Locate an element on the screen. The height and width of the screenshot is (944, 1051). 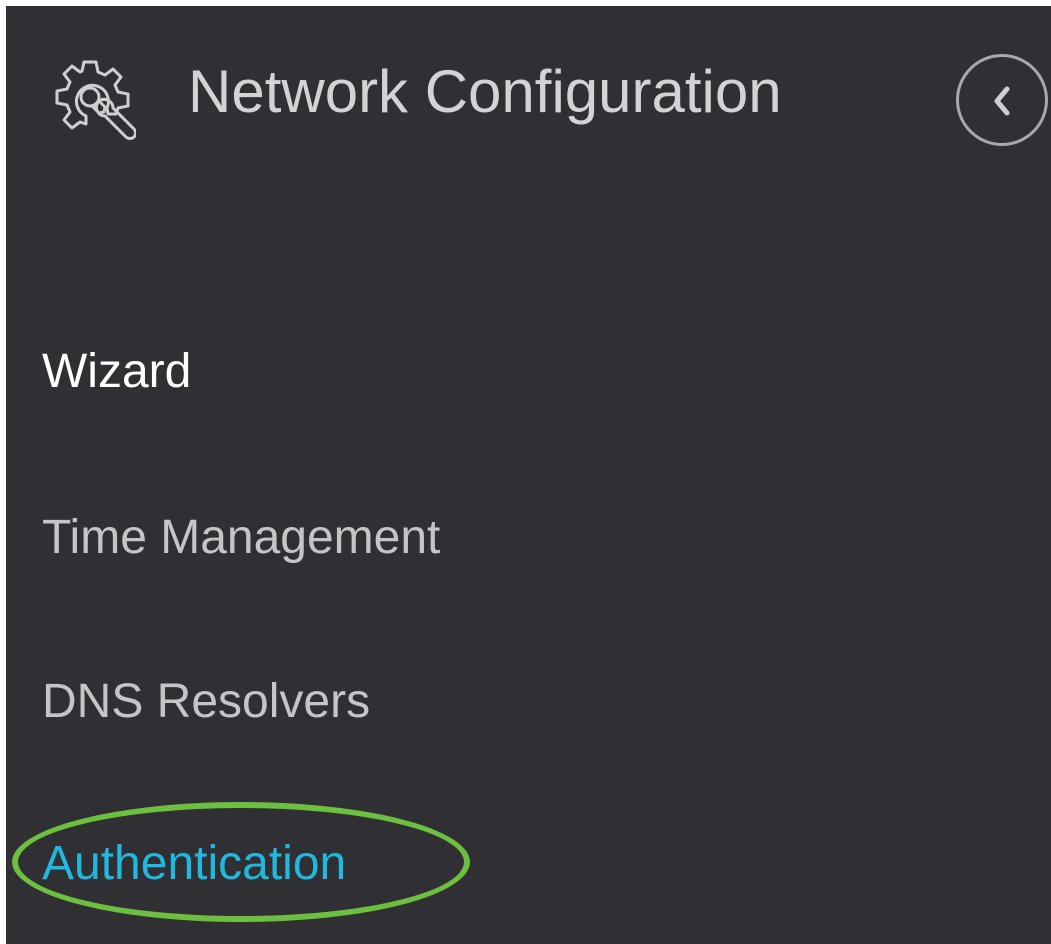
chevron-left-icon is located at coordinates (1002, 101).